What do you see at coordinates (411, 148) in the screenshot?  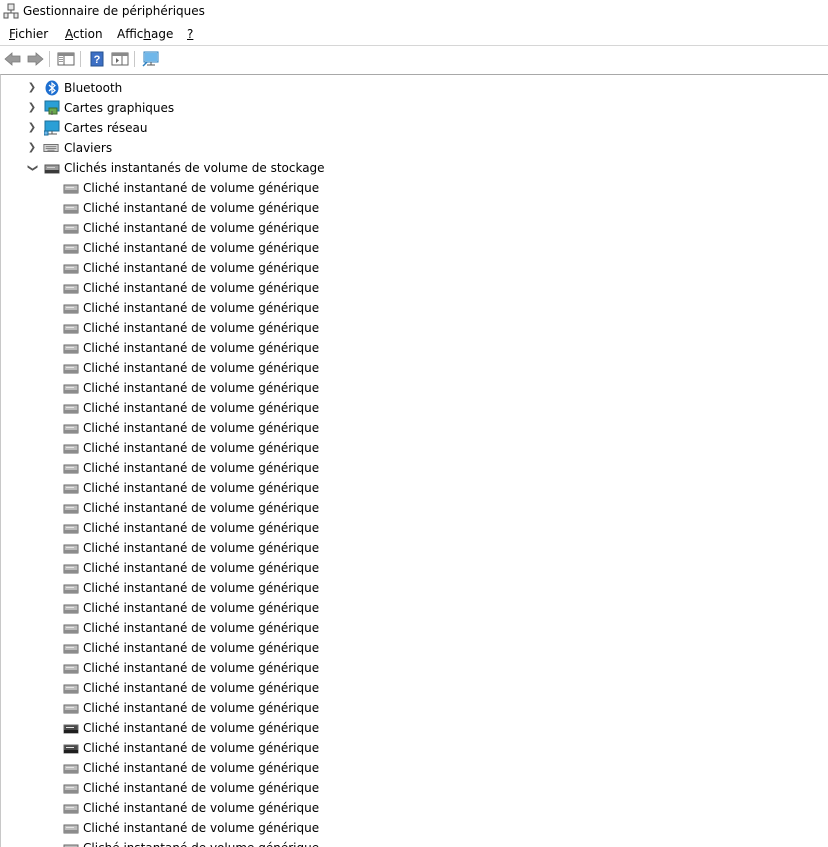 I see `tree-category-claviers: ❯ Claviers` at bounding box center [411, 148].